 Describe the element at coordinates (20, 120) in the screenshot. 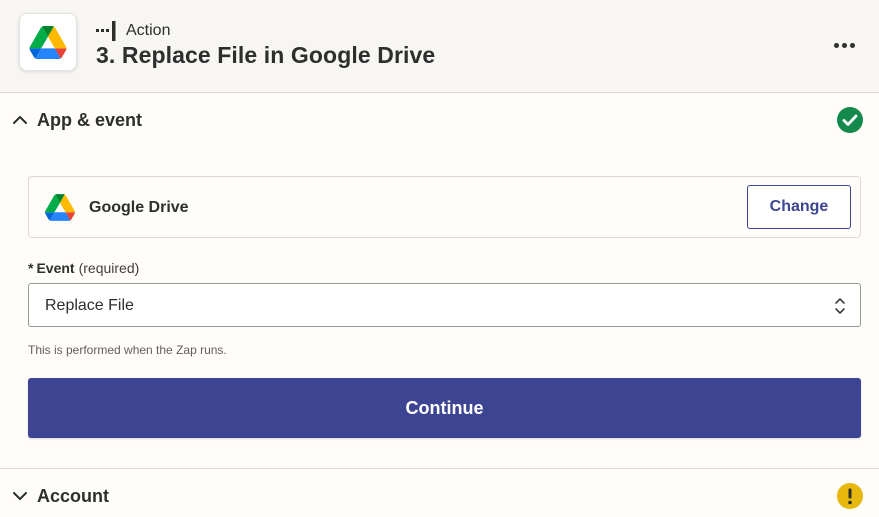

I see `chevron-up-icon` at that location.